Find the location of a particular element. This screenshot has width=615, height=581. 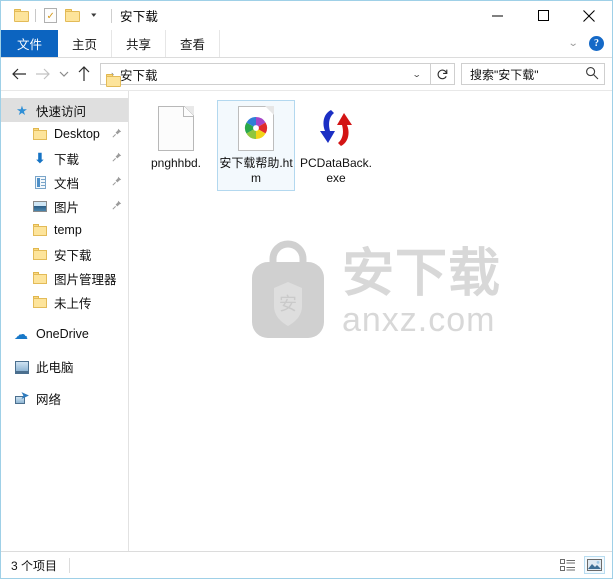

sidebar-item-label: 未上传 is located at coordinates (73, 303).